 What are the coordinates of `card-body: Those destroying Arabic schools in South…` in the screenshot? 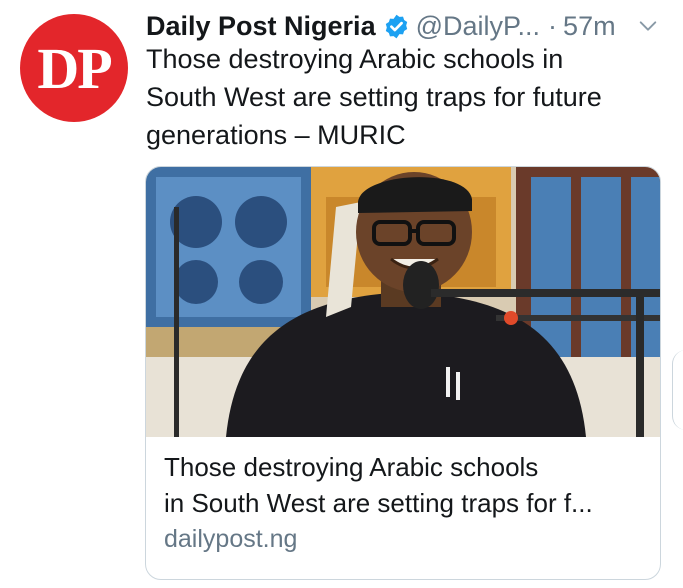 It's located at (404, 501).